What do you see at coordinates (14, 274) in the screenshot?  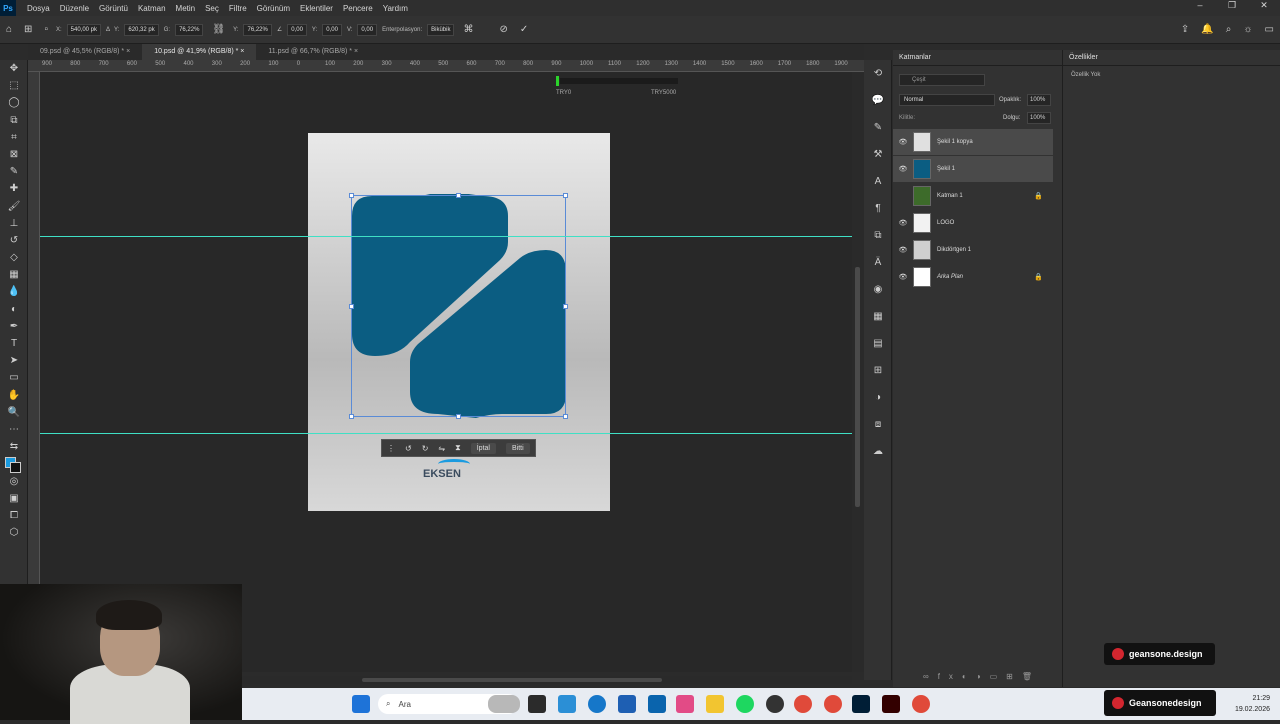 I see `gradient-tool-icon: ▦` at bounding box center [14, 274].